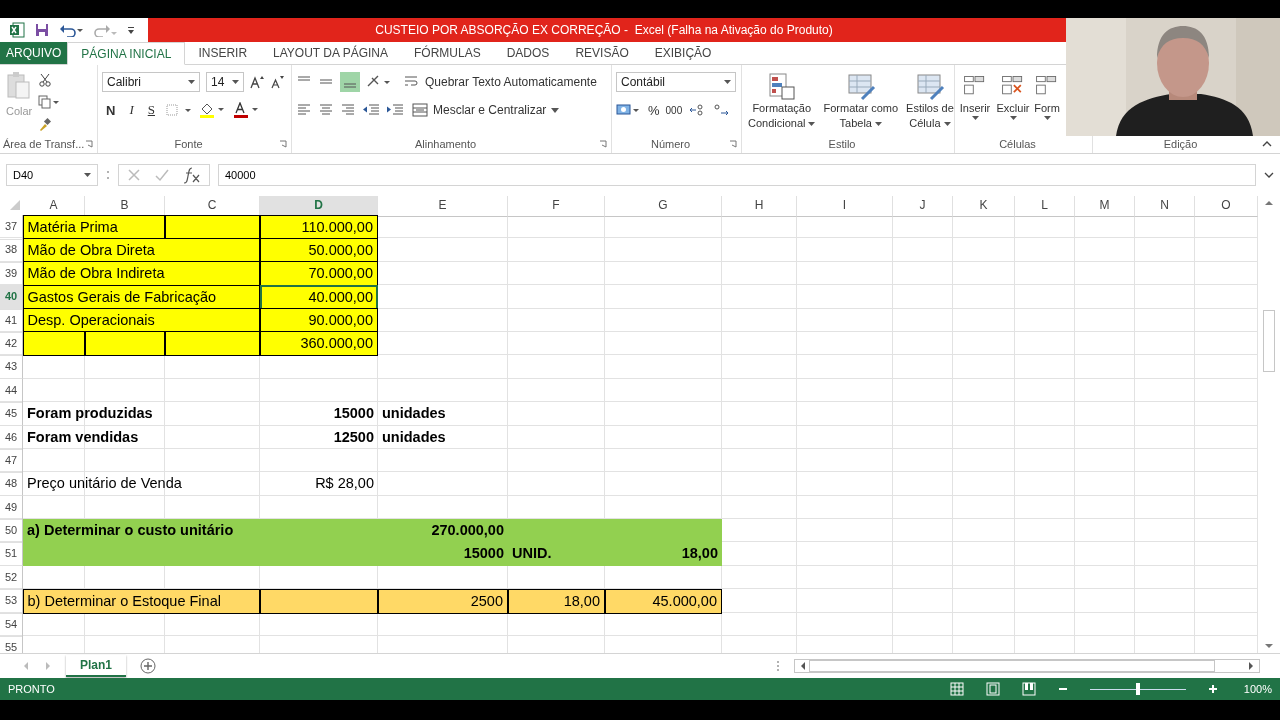 Image resolution: width=1280 pixels, height=720 pixels. What do you see at coordinates (1269, 646) in the screenshot?
I see `scroll-down-icon` at bounding box center [1269, 646].